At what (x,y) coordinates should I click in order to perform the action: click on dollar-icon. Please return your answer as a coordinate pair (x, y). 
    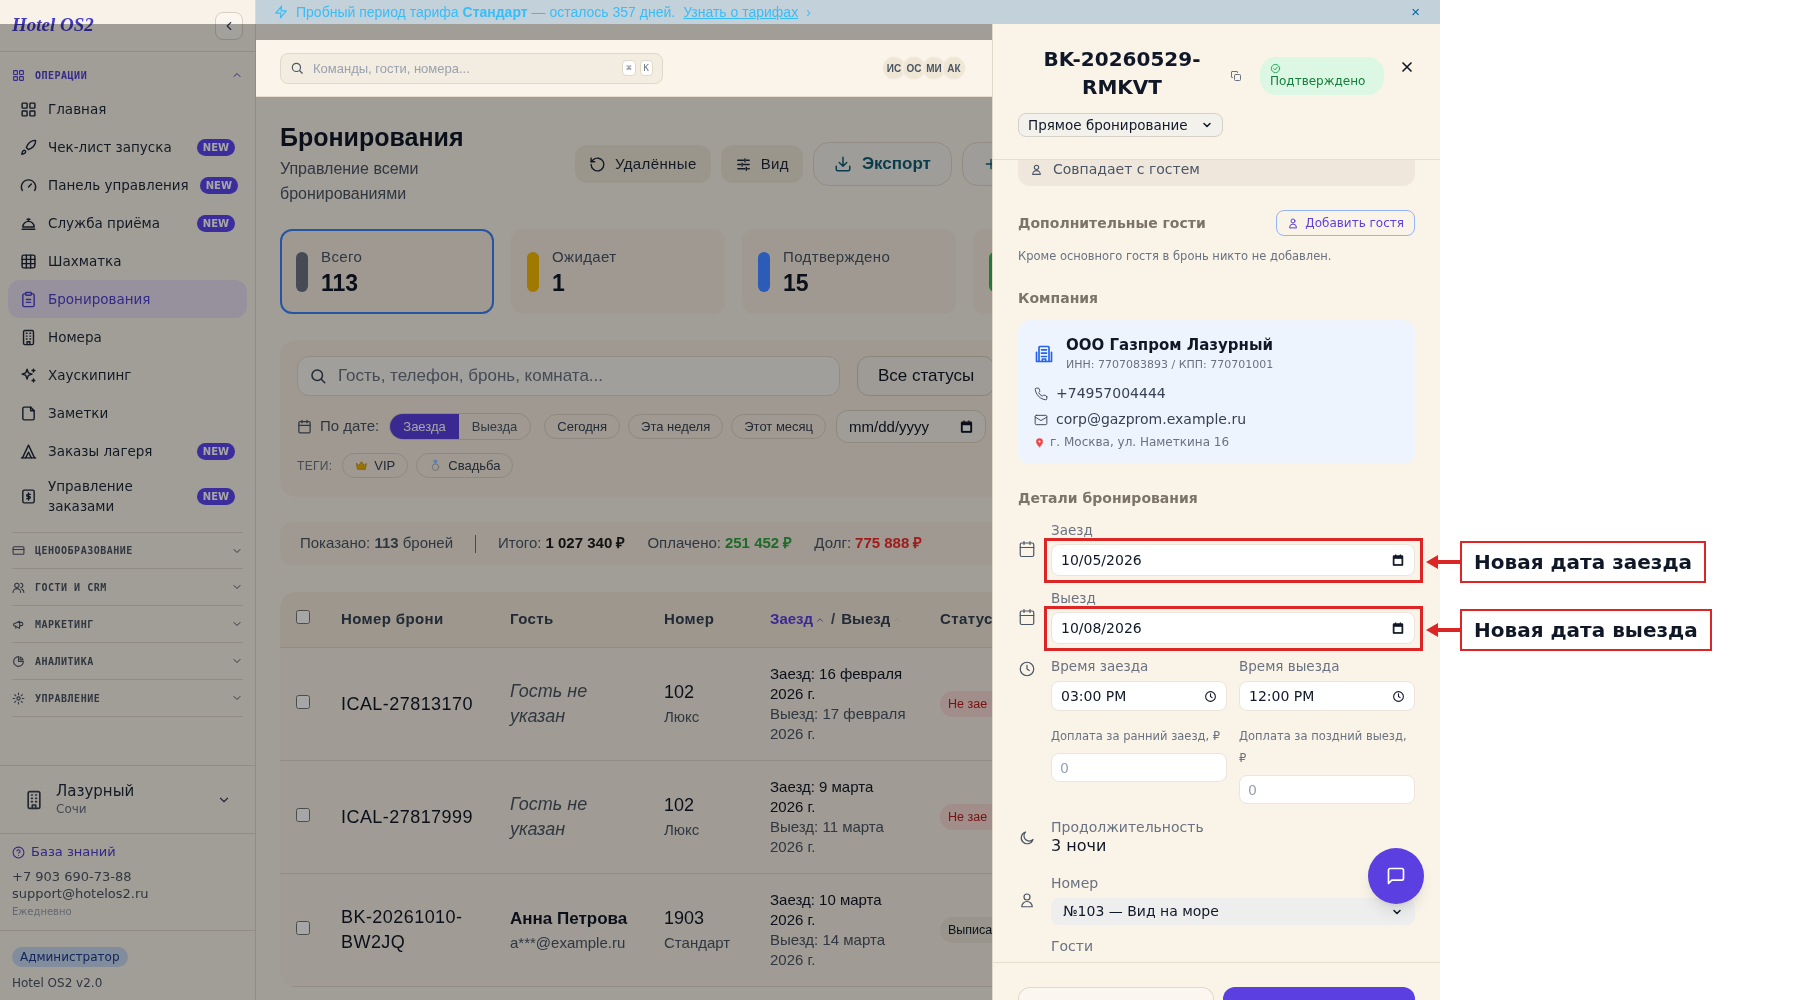
    Looking at the image, I should click on (28, 496).